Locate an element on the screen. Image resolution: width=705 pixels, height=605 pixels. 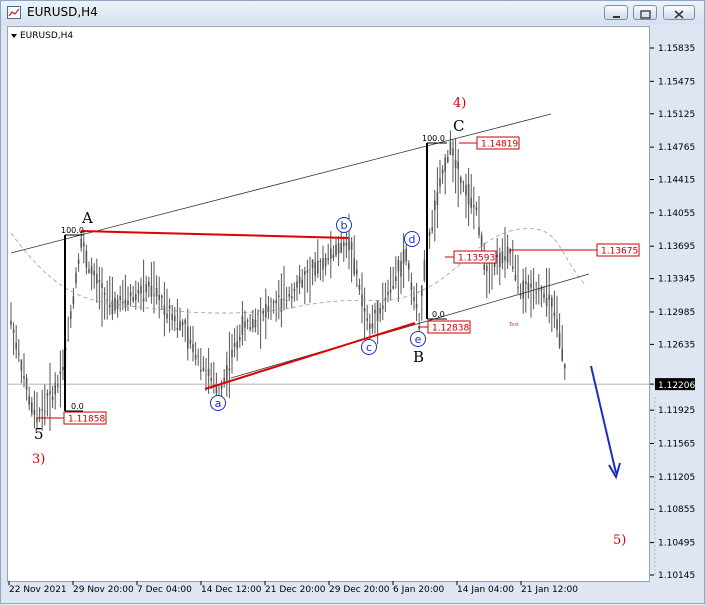
text-marker: Text is located at coordinates (513, 325).